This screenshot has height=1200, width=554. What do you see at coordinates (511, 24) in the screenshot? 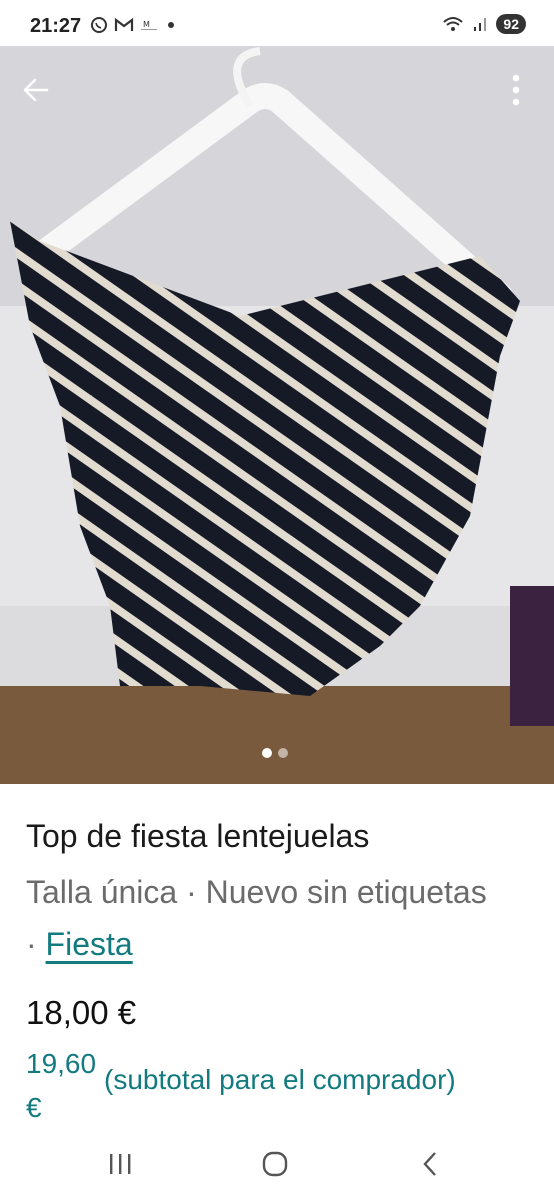
I see `battery-badge: 92` at bounding box center [511, 24].